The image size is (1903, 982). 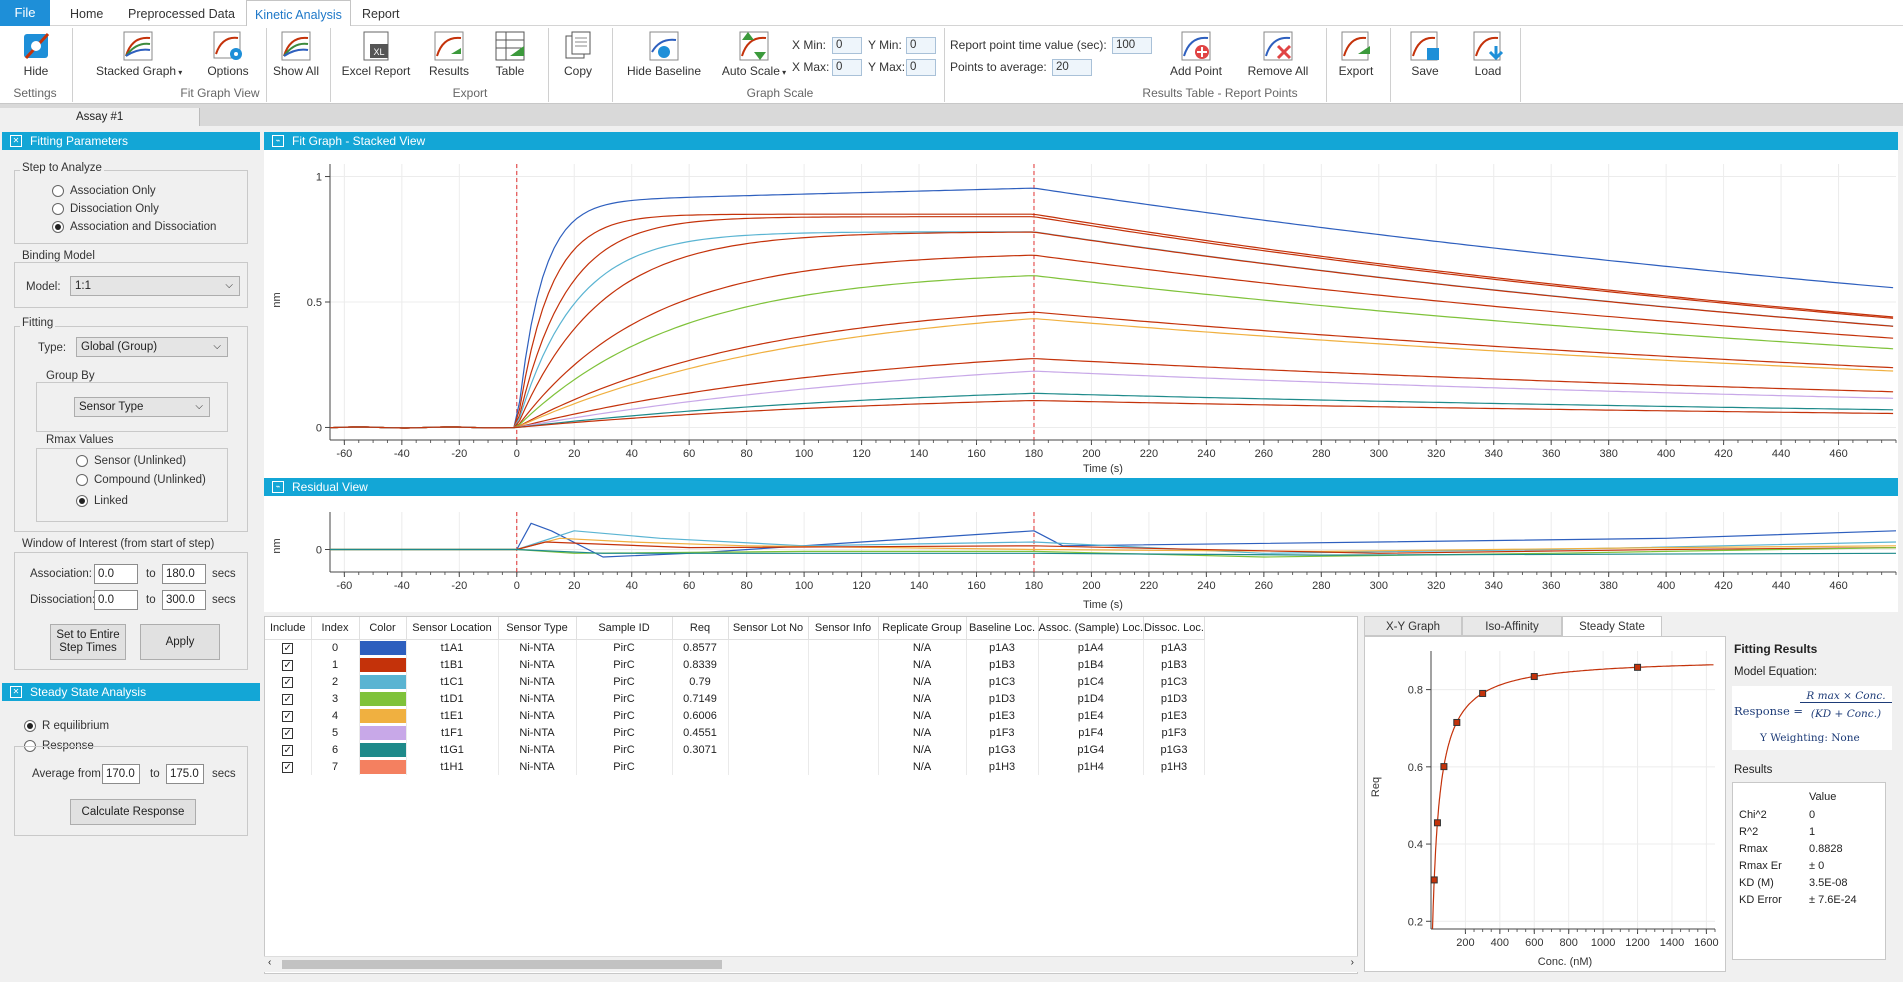 I want to click on table-cell: t1C1, so click(x=452, y=681).